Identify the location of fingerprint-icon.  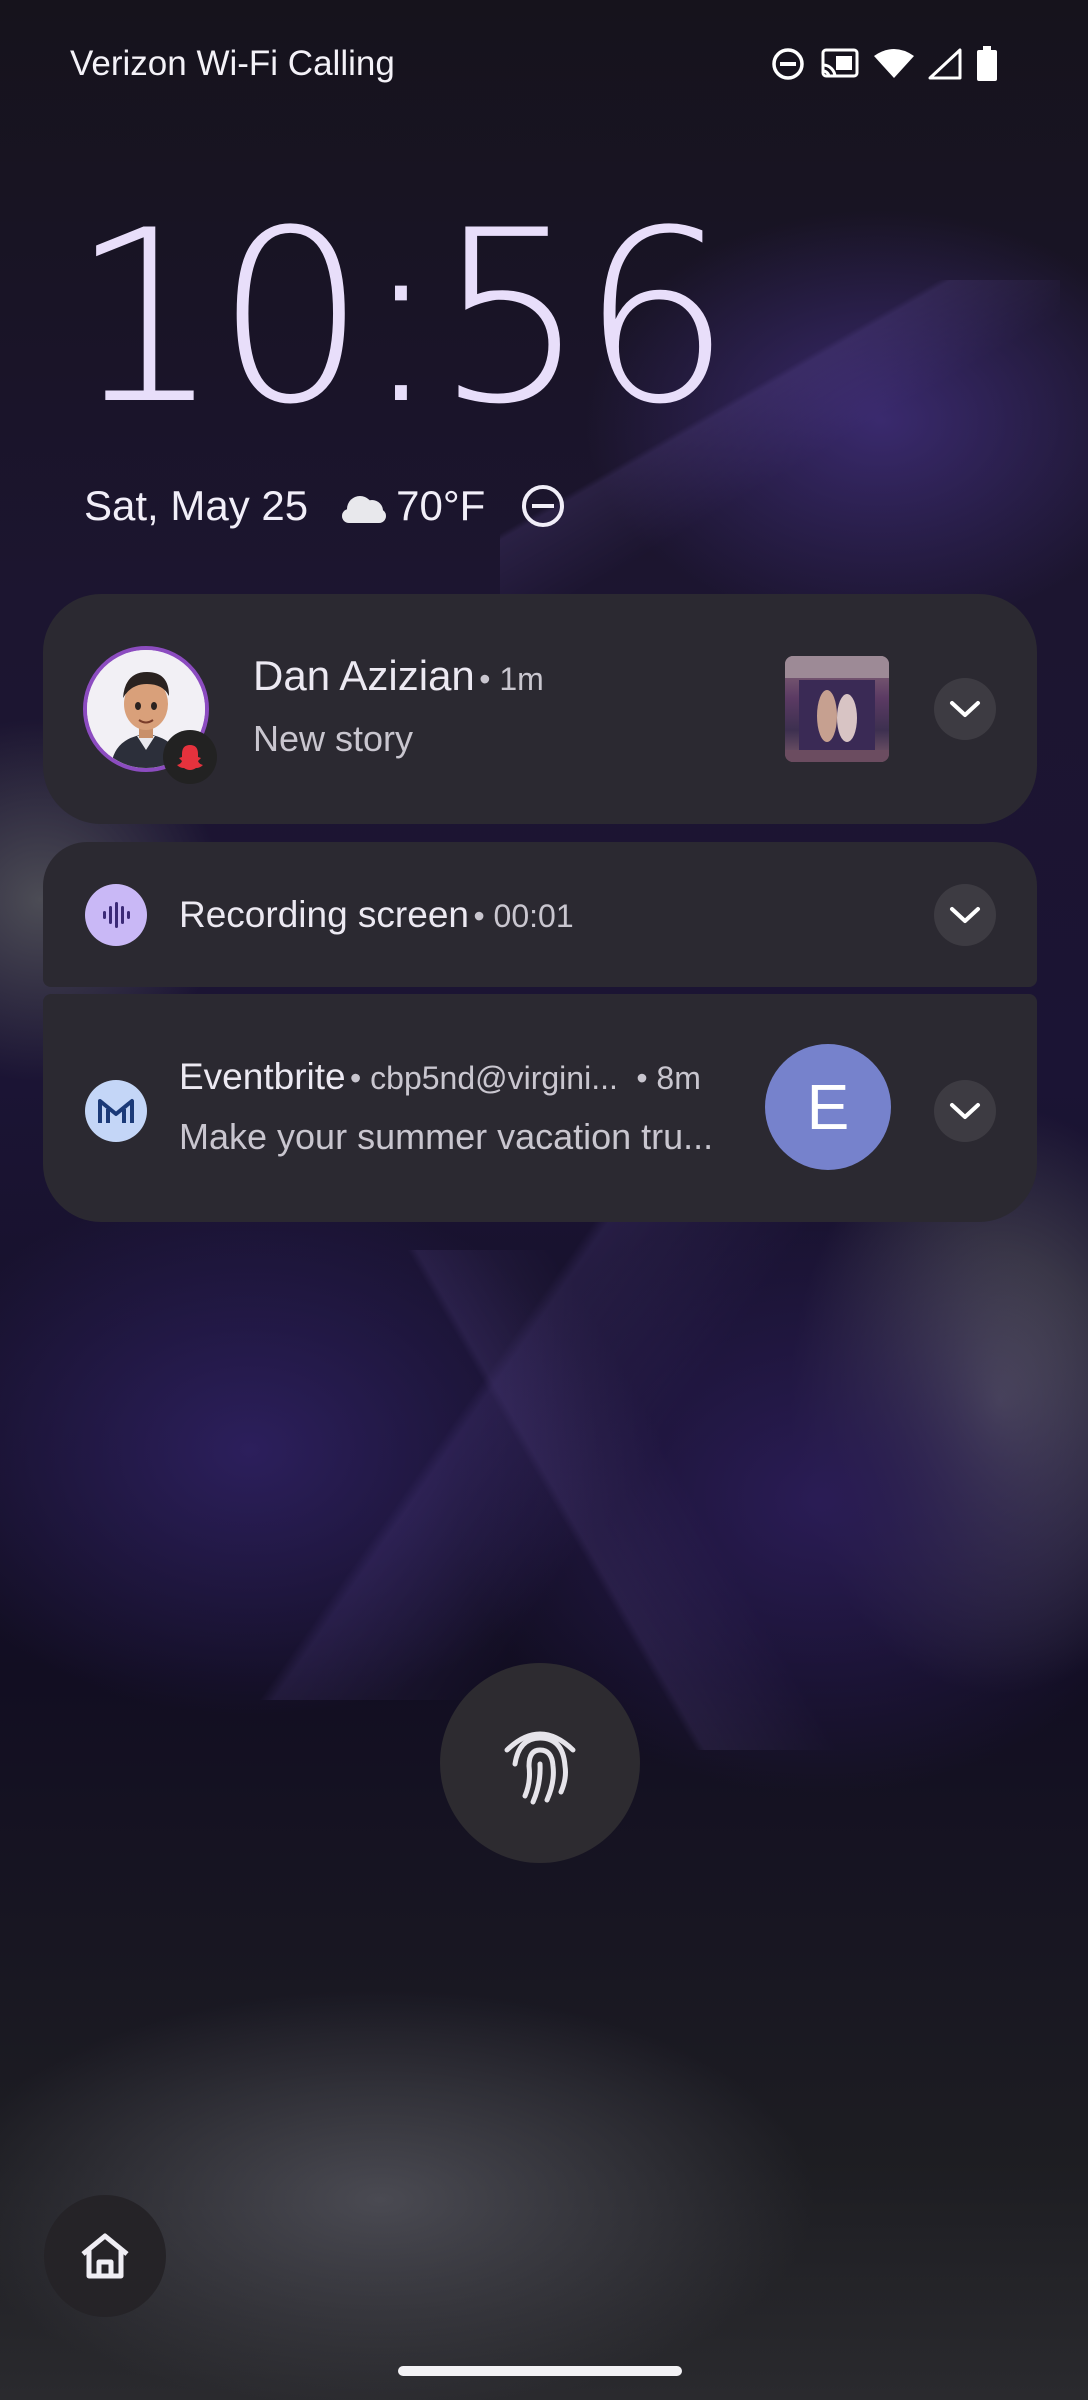
(540, 1768).